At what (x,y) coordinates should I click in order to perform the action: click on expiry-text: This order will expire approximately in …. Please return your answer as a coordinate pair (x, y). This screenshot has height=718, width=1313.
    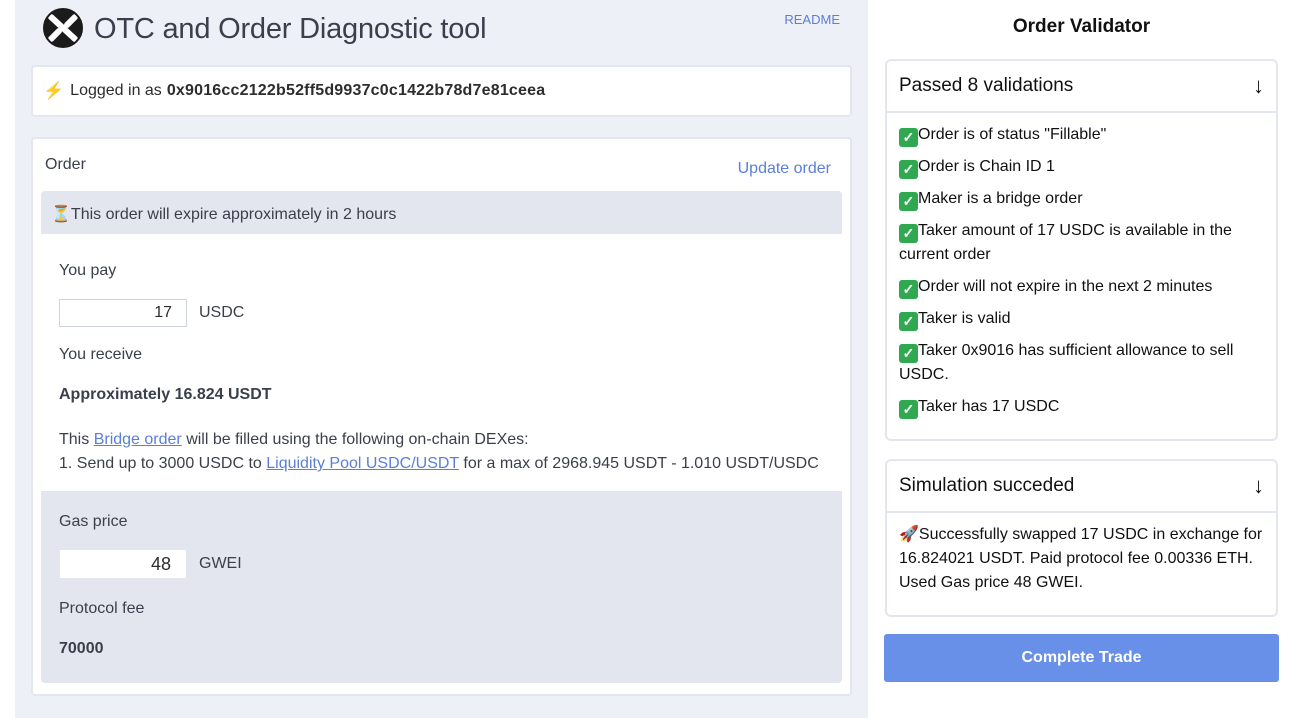
    Looking at the image, I should click on (233, 214).